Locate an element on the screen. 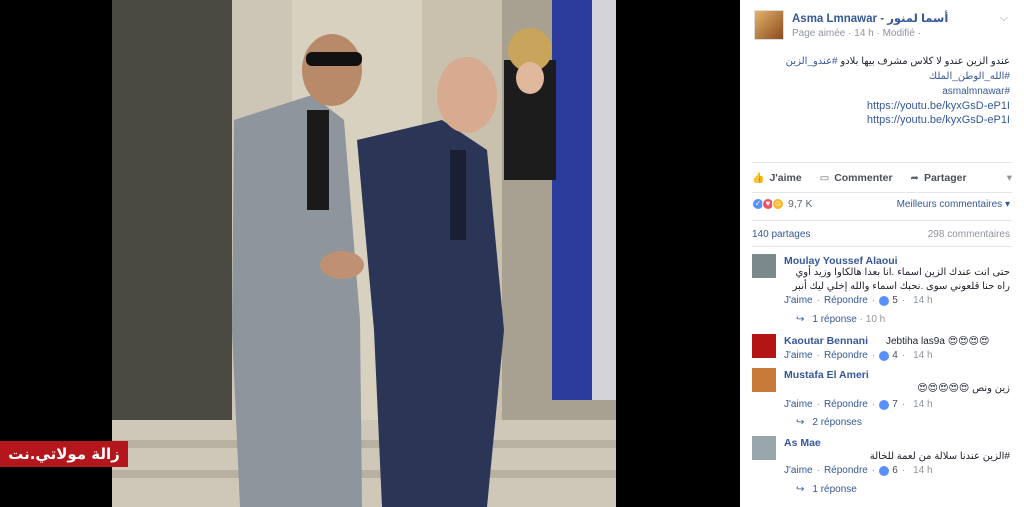 Image resolution: width=1024 pixels, height=507 pixels. comment-likes: 5 is located at coordinates (888, 300).